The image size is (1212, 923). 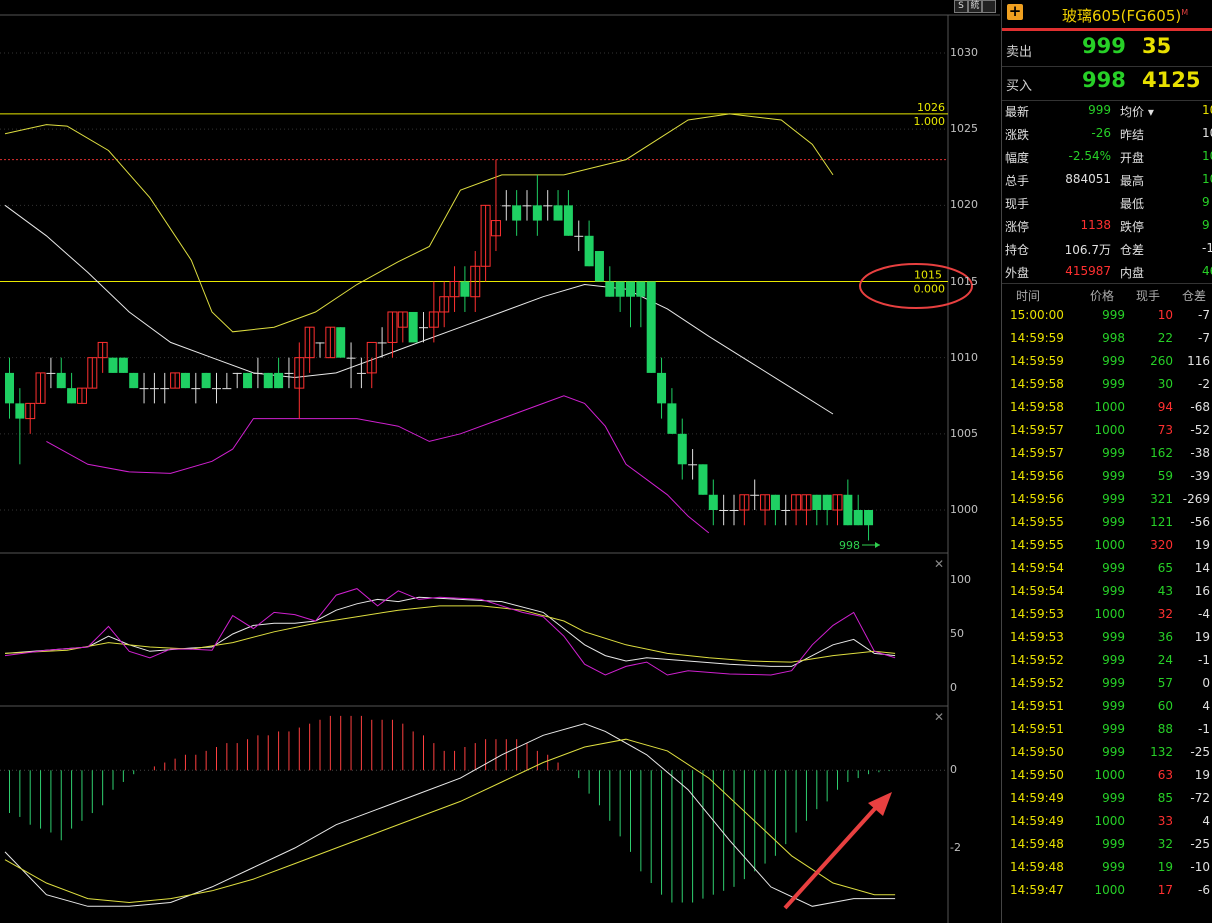 What do you see at coordinates (1125, 15) in the screenshot?
I see `instrument-name: 玻璃605(FG605)M` at bounding box center [1125, 15].